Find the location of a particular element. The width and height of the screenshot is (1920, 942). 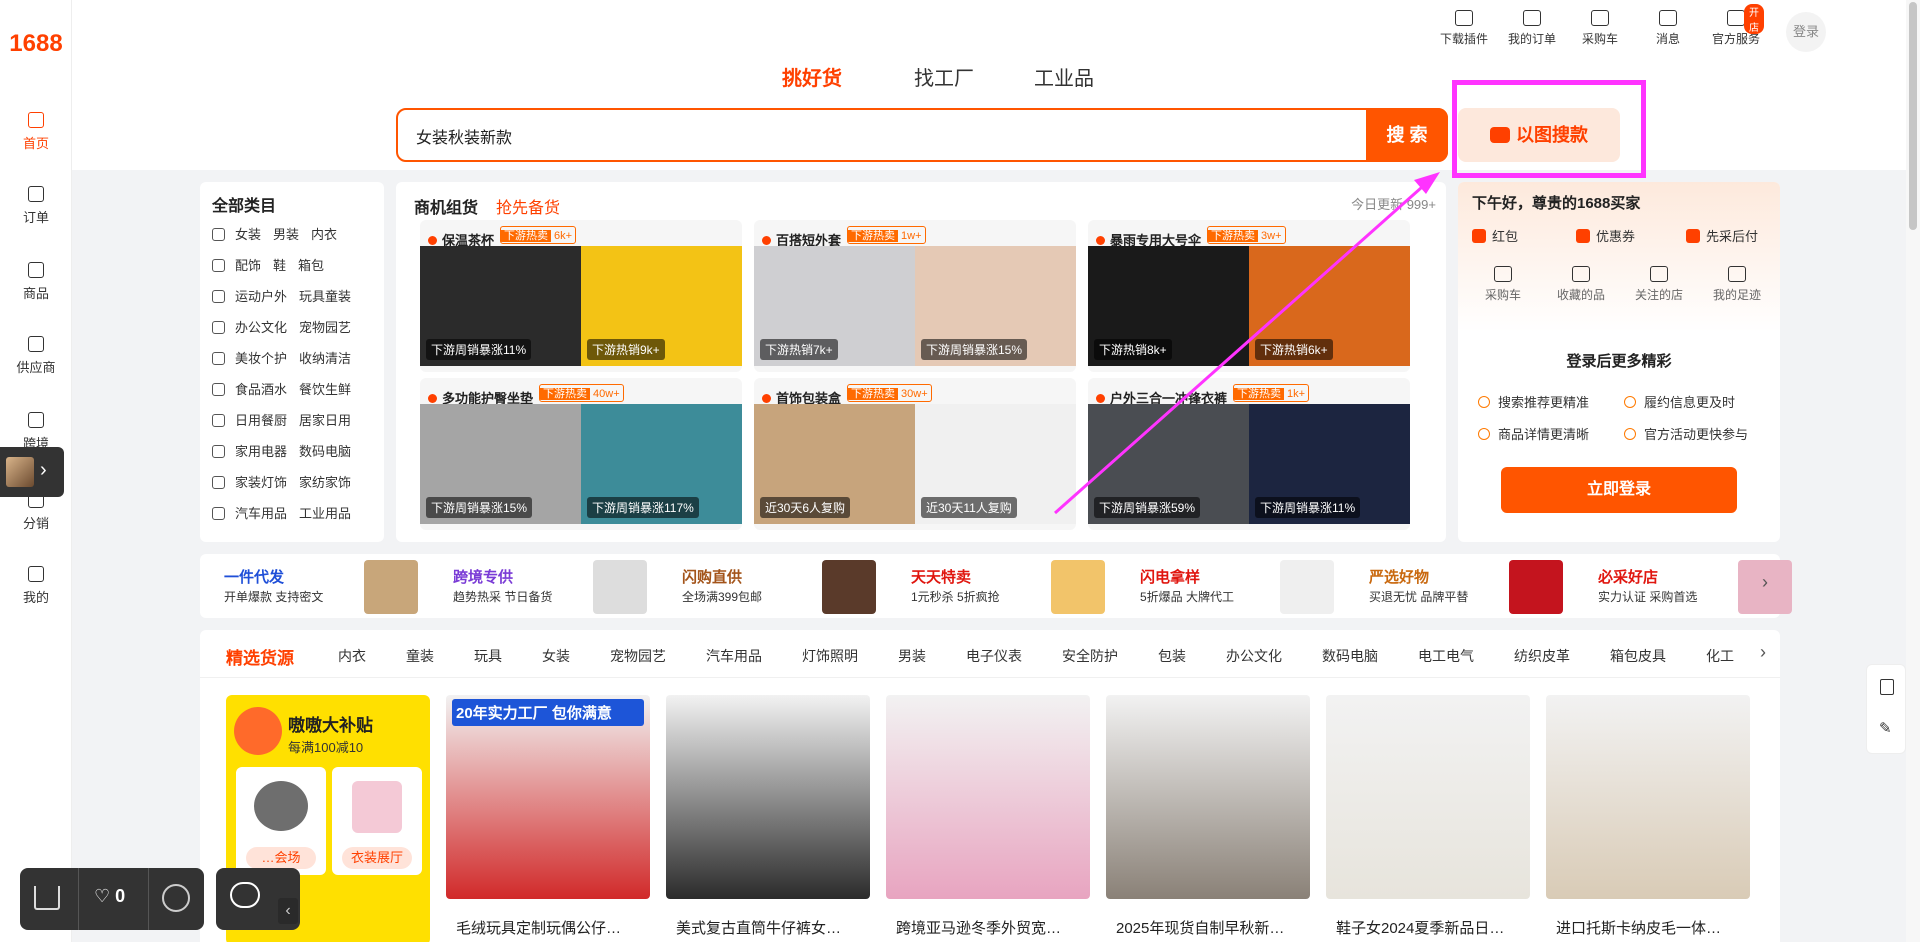

category-link: 内衣 is located at coordinates (324, 234).